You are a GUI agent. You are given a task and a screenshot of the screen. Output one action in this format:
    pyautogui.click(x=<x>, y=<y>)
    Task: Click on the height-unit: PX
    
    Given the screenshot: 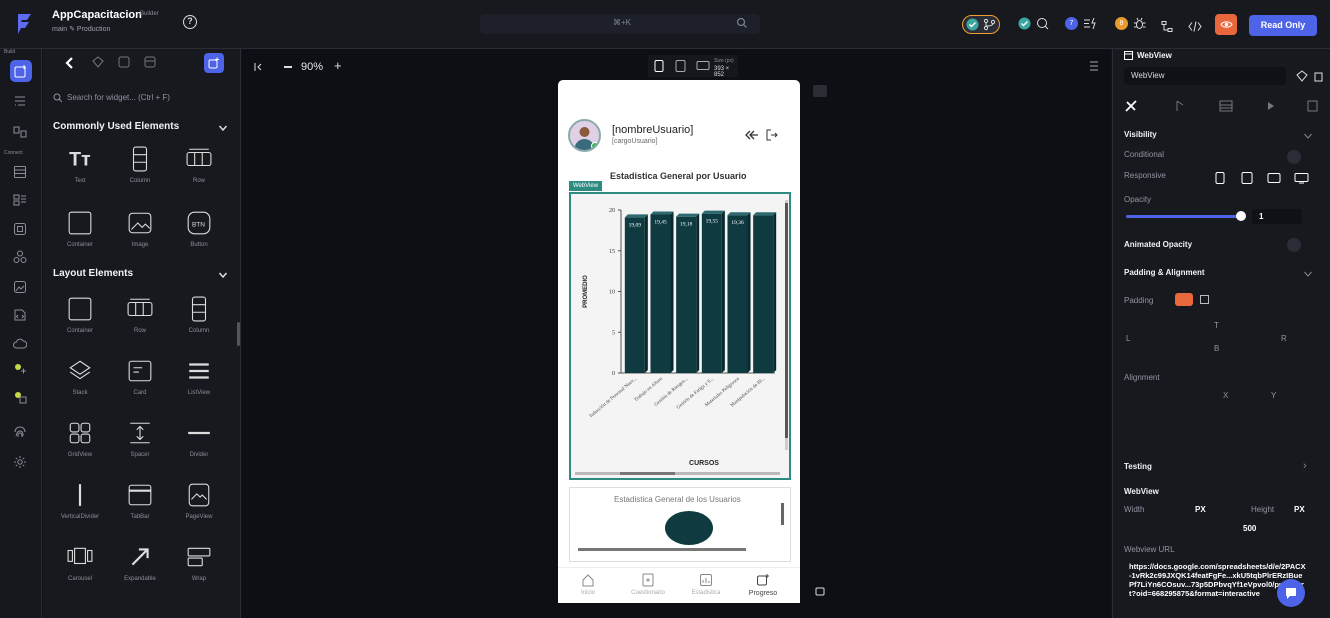 What is the action you would take?
    pyautogui.click(x=1299, y=509)
    